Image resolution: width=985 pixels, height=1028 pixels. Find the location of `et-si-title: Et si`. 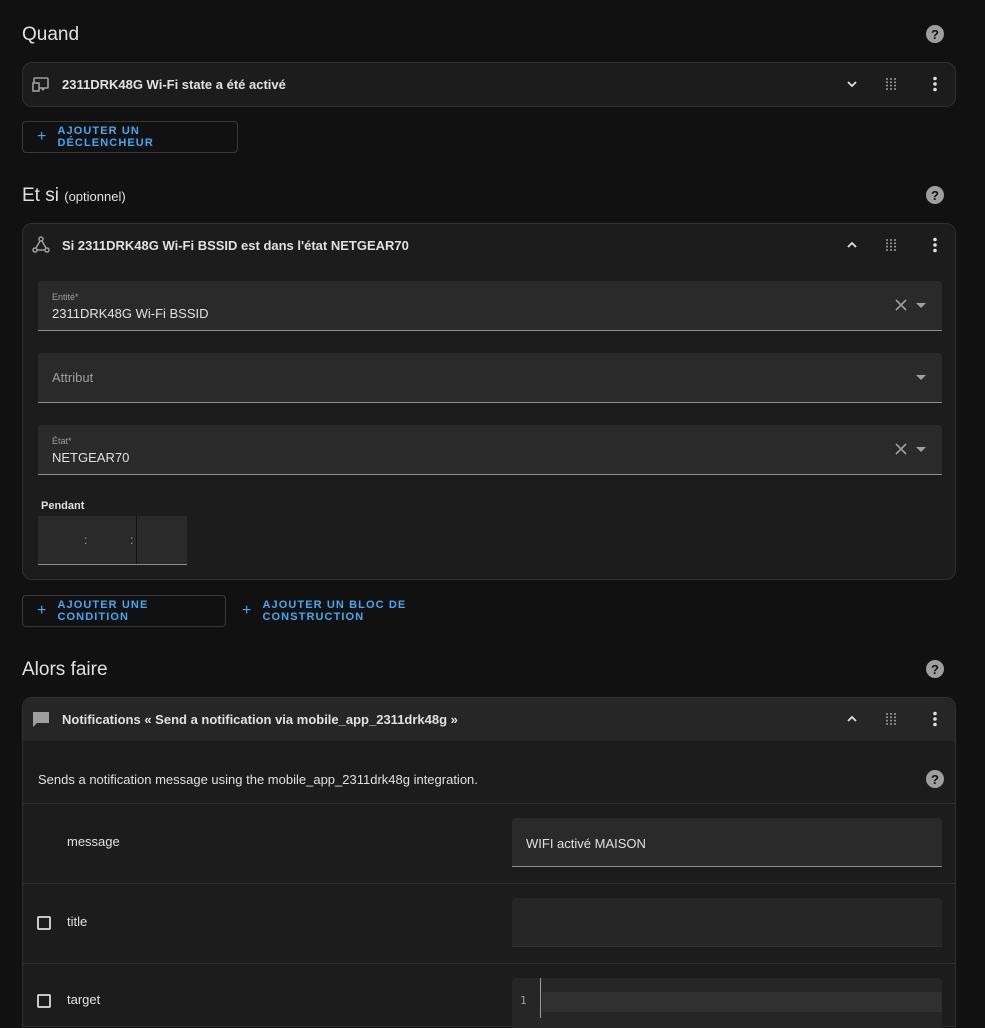

et-si-title: Et si is located at coordinates (40, 195).